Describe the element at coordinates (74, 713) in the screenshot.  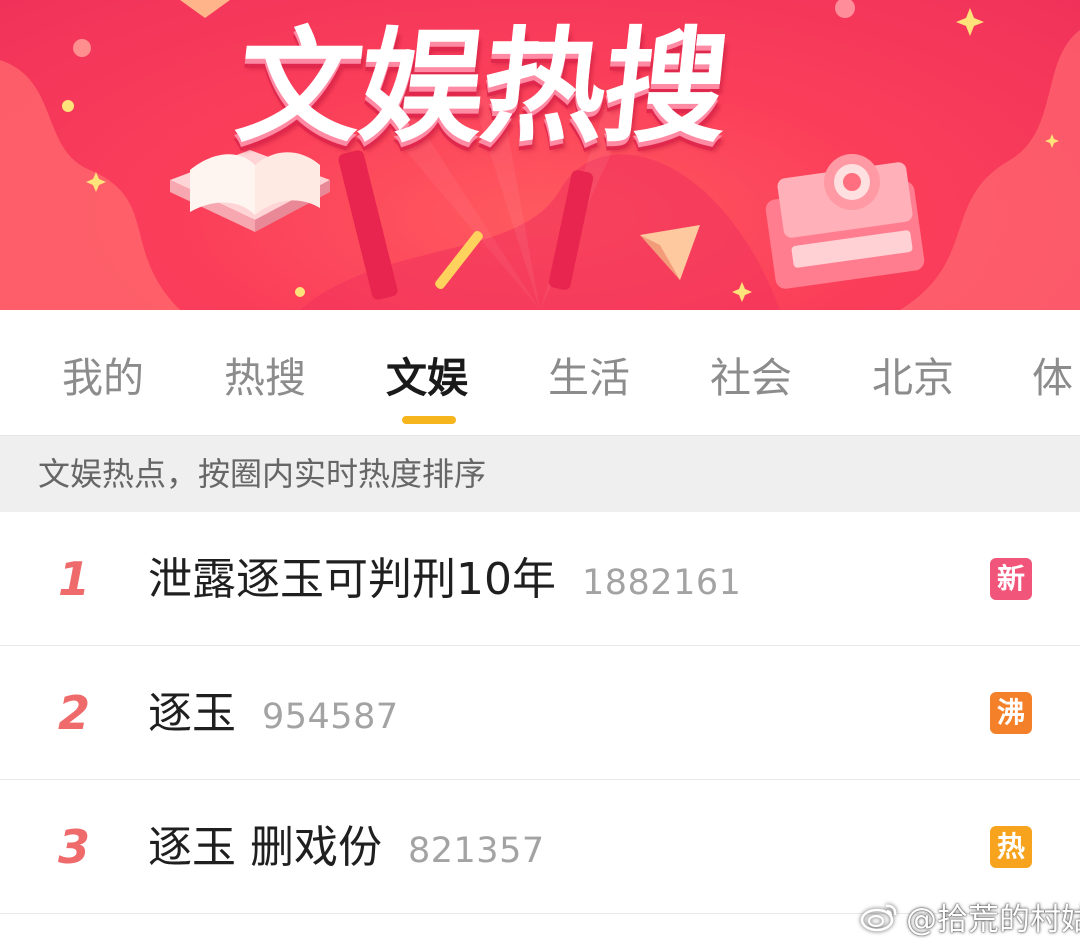
I see `rank-number: 2` at that location.